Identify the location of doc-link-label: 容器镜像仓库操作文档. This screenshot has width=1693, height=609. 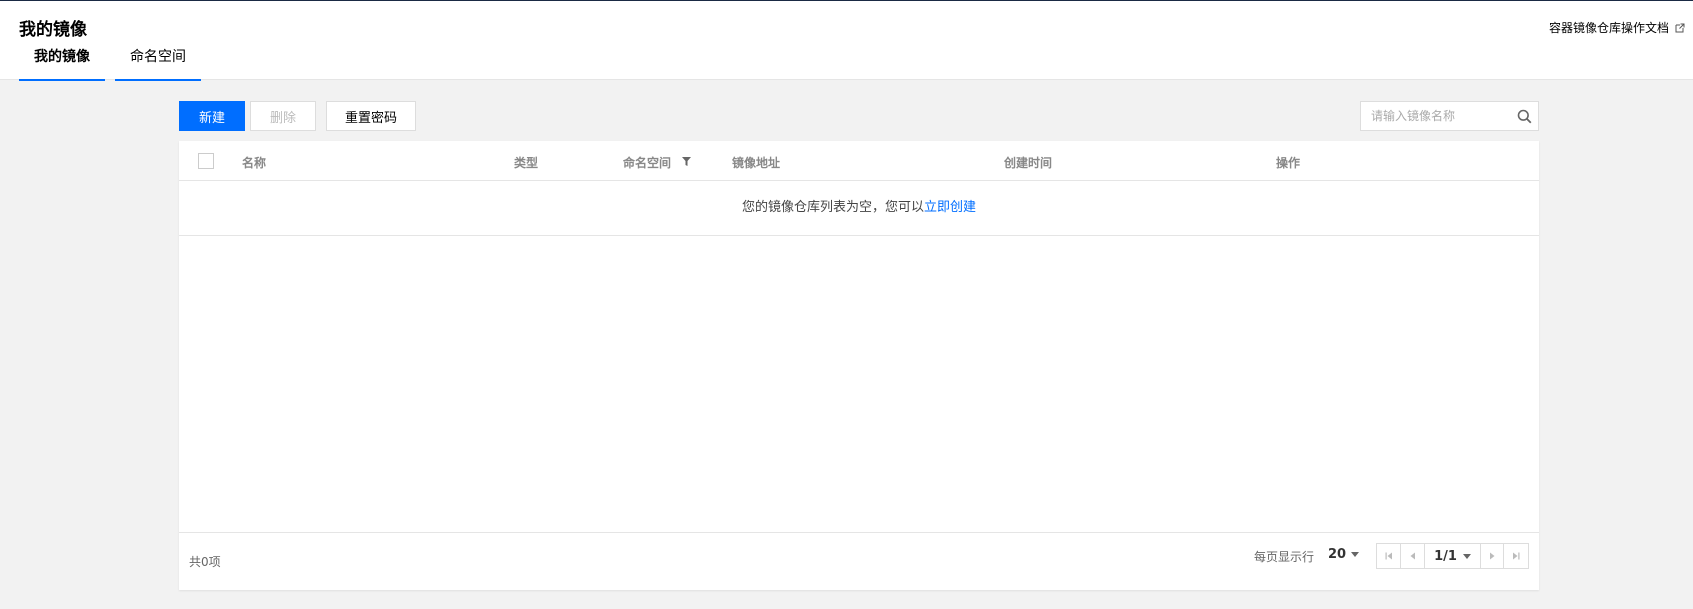
(1608, 28).